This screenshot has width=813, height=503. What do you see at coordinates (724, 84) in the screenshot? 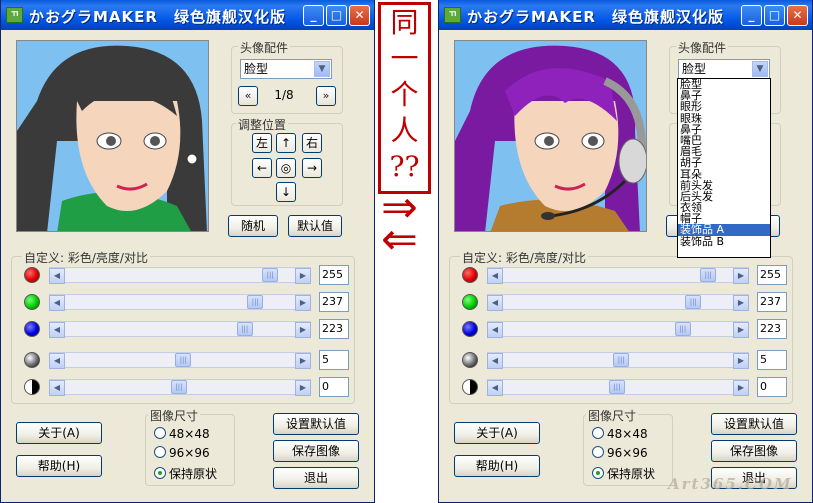
I see `dropdown-option: 脸型` at bounding box center [724, 84].